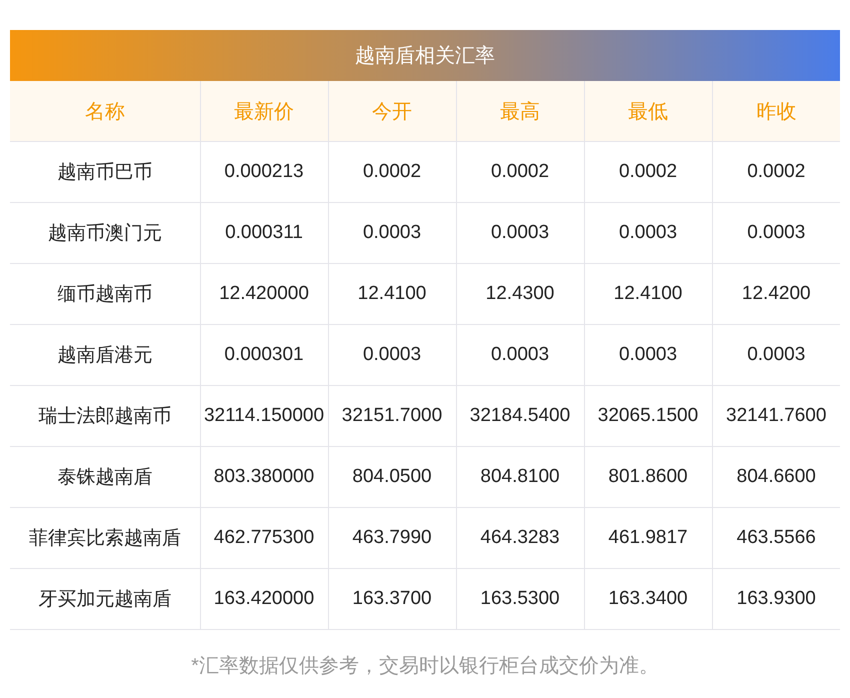  What do you see at coordinates (105, 538) in the screenshot?
I see `table-cell: 菲律宾比索越南盾` at bounding box center [105, 538].